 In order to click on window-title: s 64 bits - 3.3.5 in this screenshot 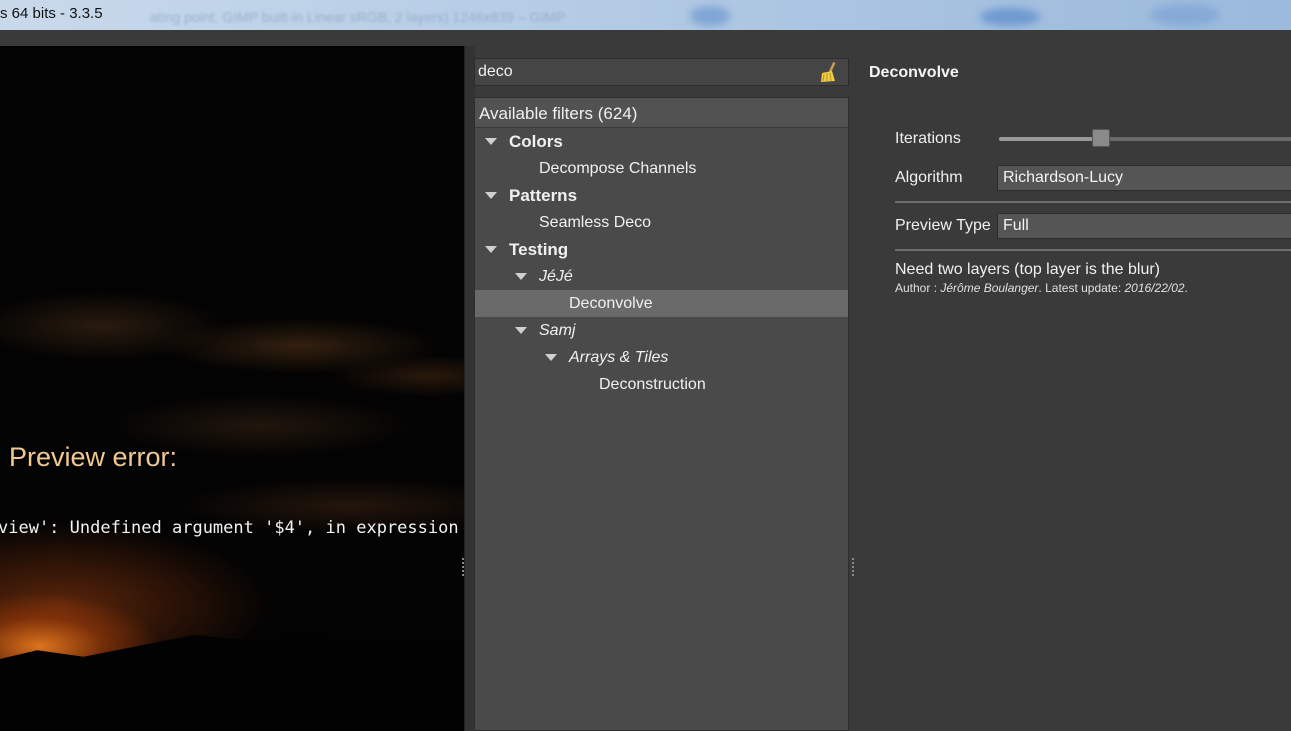, I will do `click(51, 13)`.